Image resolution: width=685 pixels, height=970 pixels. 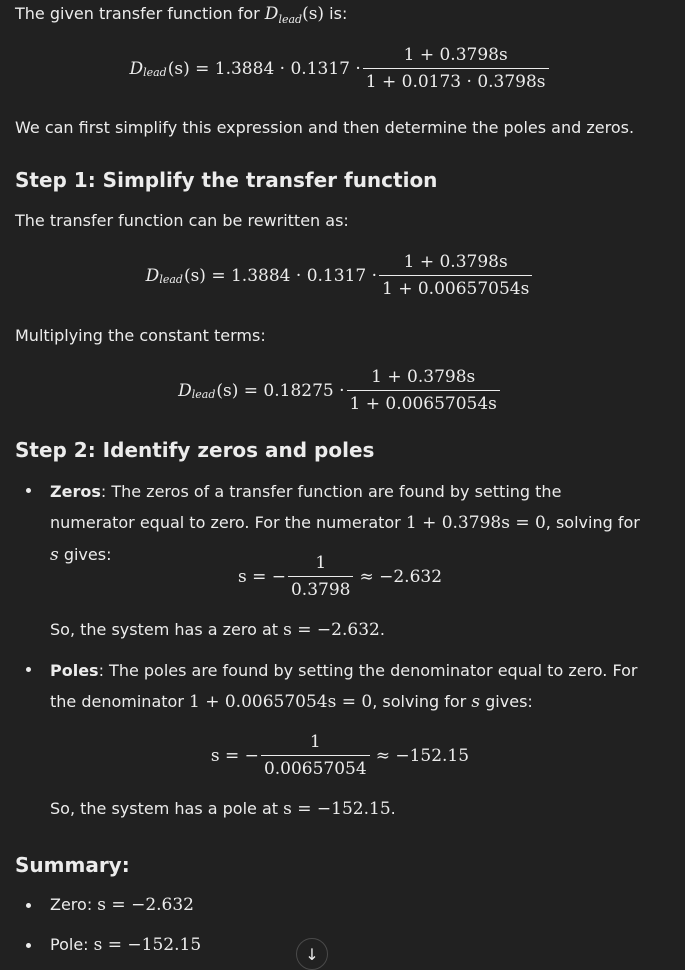 I want to click on scroll-to-bottom-button: ↓, so click(x=312, y=954).